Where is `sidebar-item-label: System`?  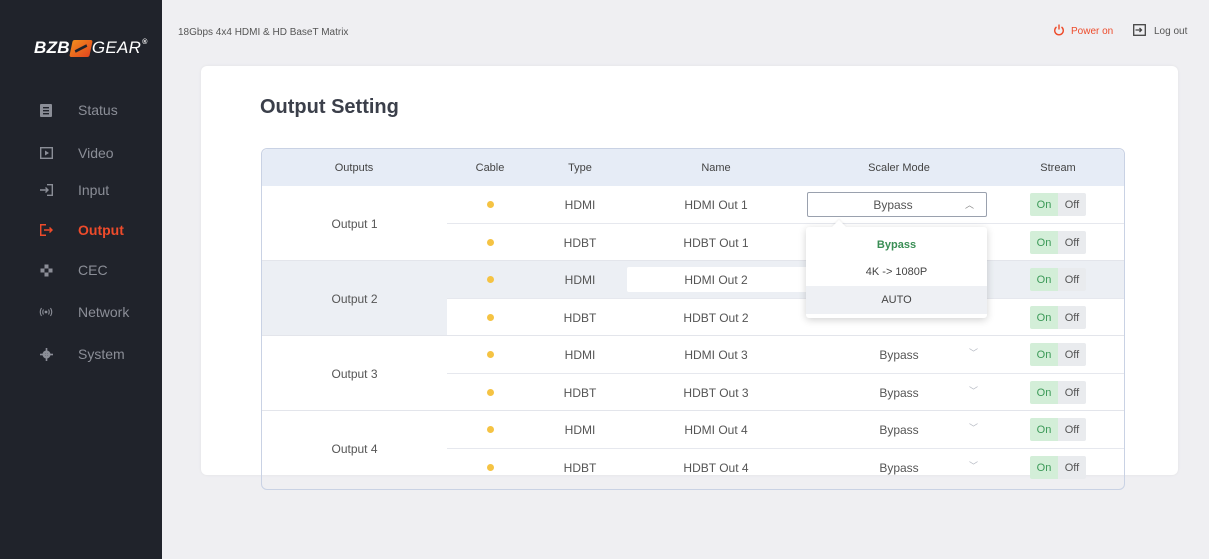 sidebar-item-label: System is located at coordinates (101, 354).